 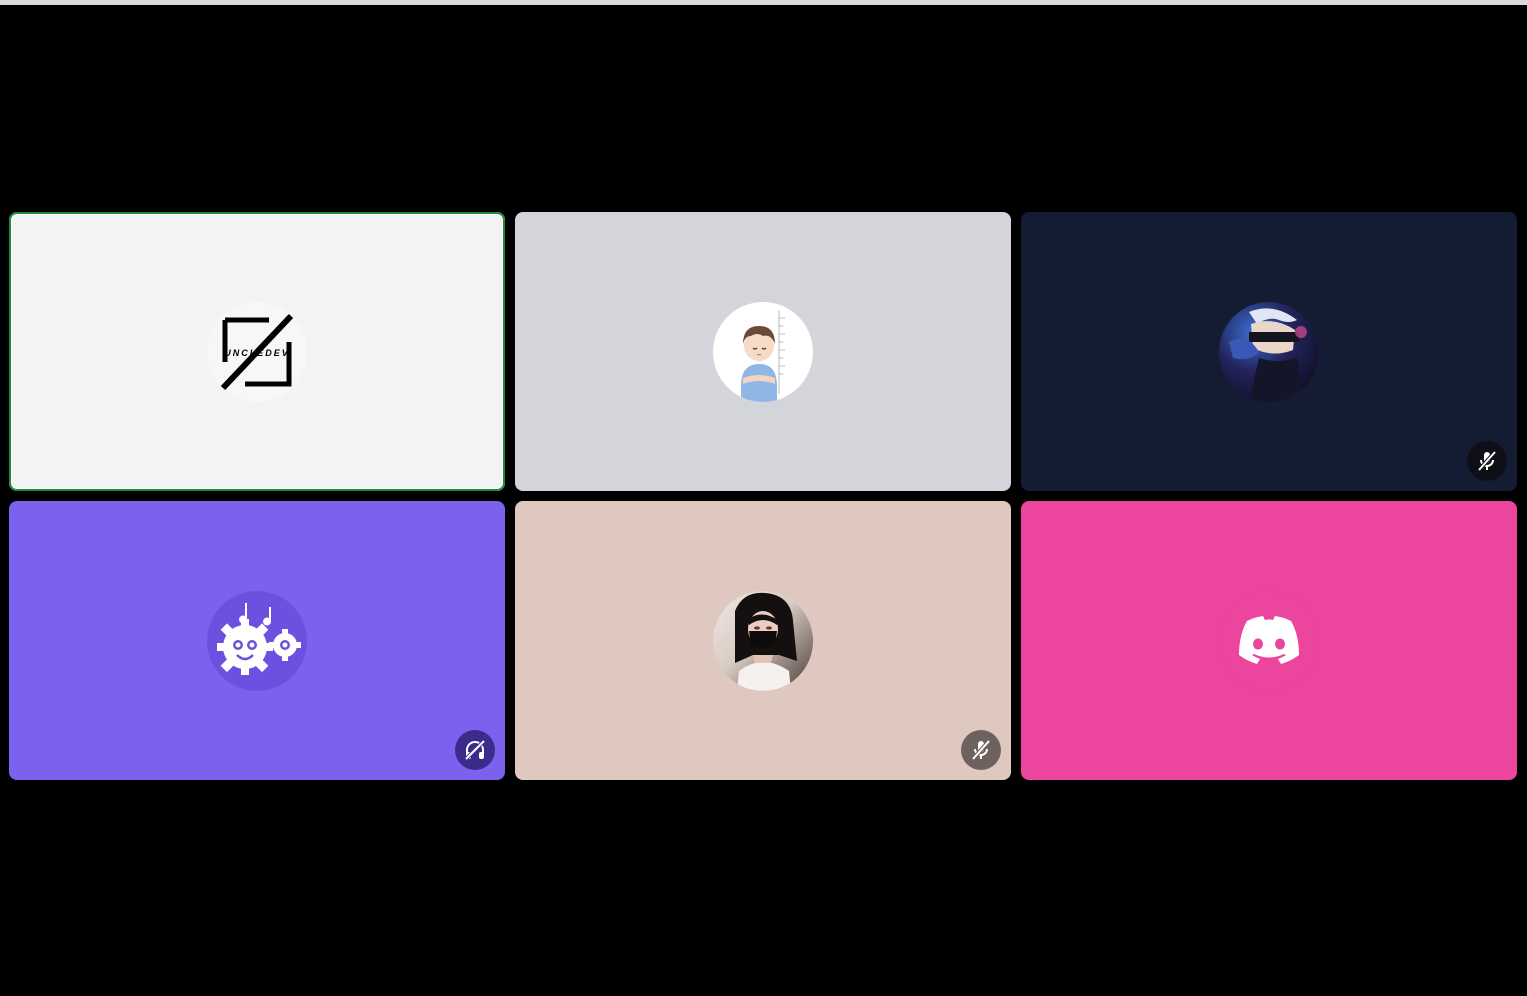 I want to click on anime-boy-avatar-icon, so click(x=763, y=351).